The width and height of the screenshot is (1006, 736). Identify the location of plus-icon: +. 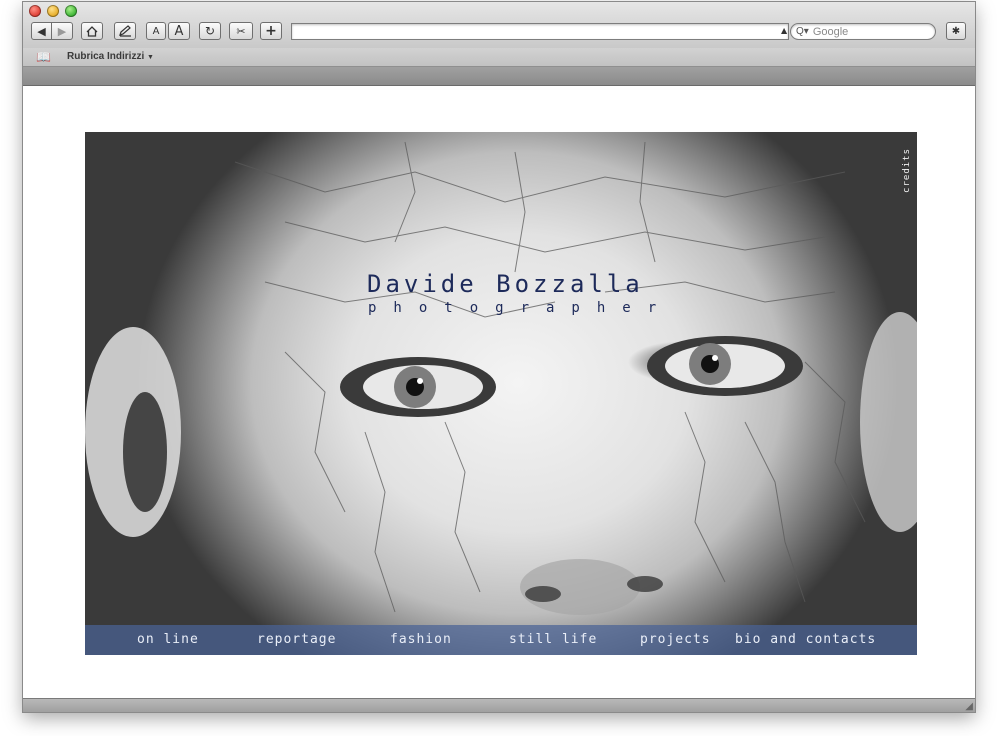
(271, 31).